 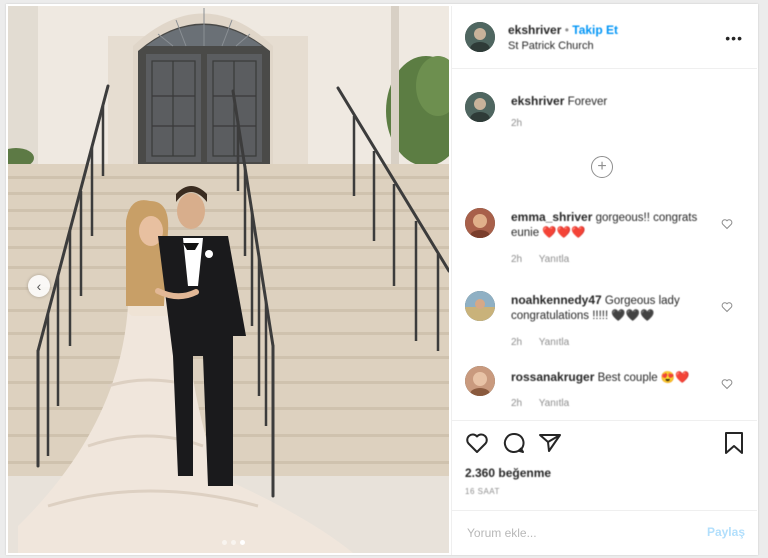 I want to click on author-username: ekshriver, so click(x=534, y=30).